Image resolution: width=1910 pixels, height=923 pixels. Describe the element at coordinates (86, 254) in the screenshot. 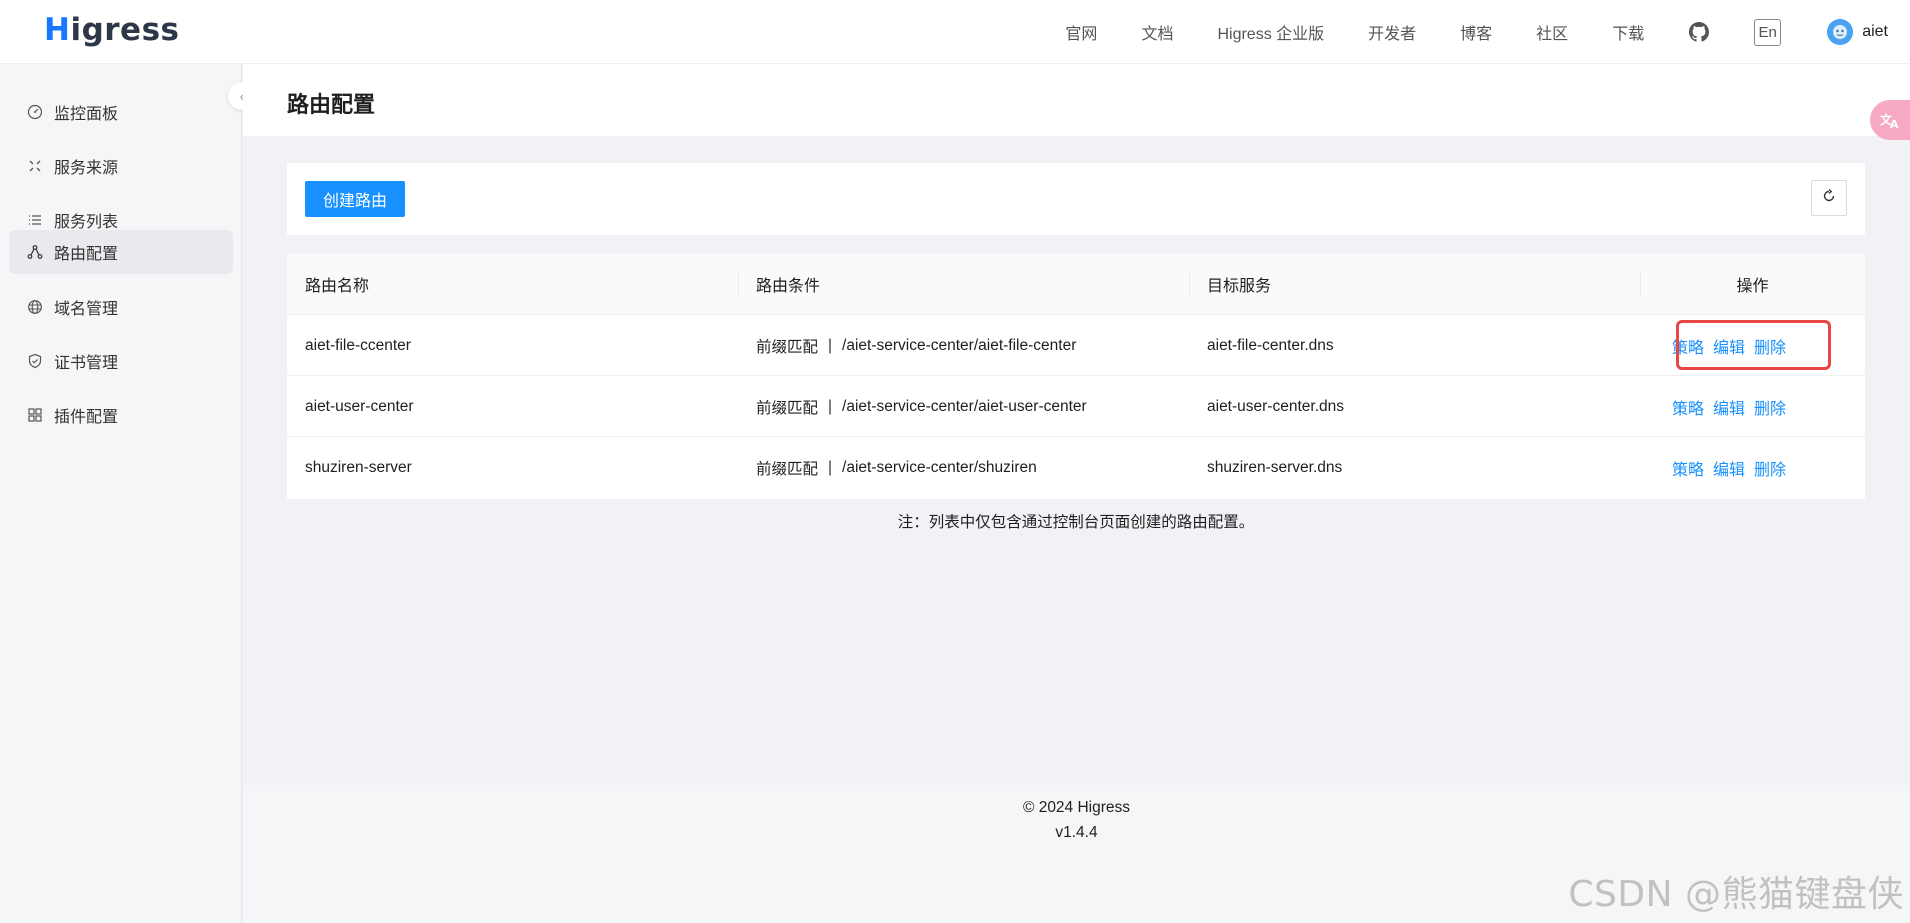

I see `sidebar-item-label: 路由配置` at that location.